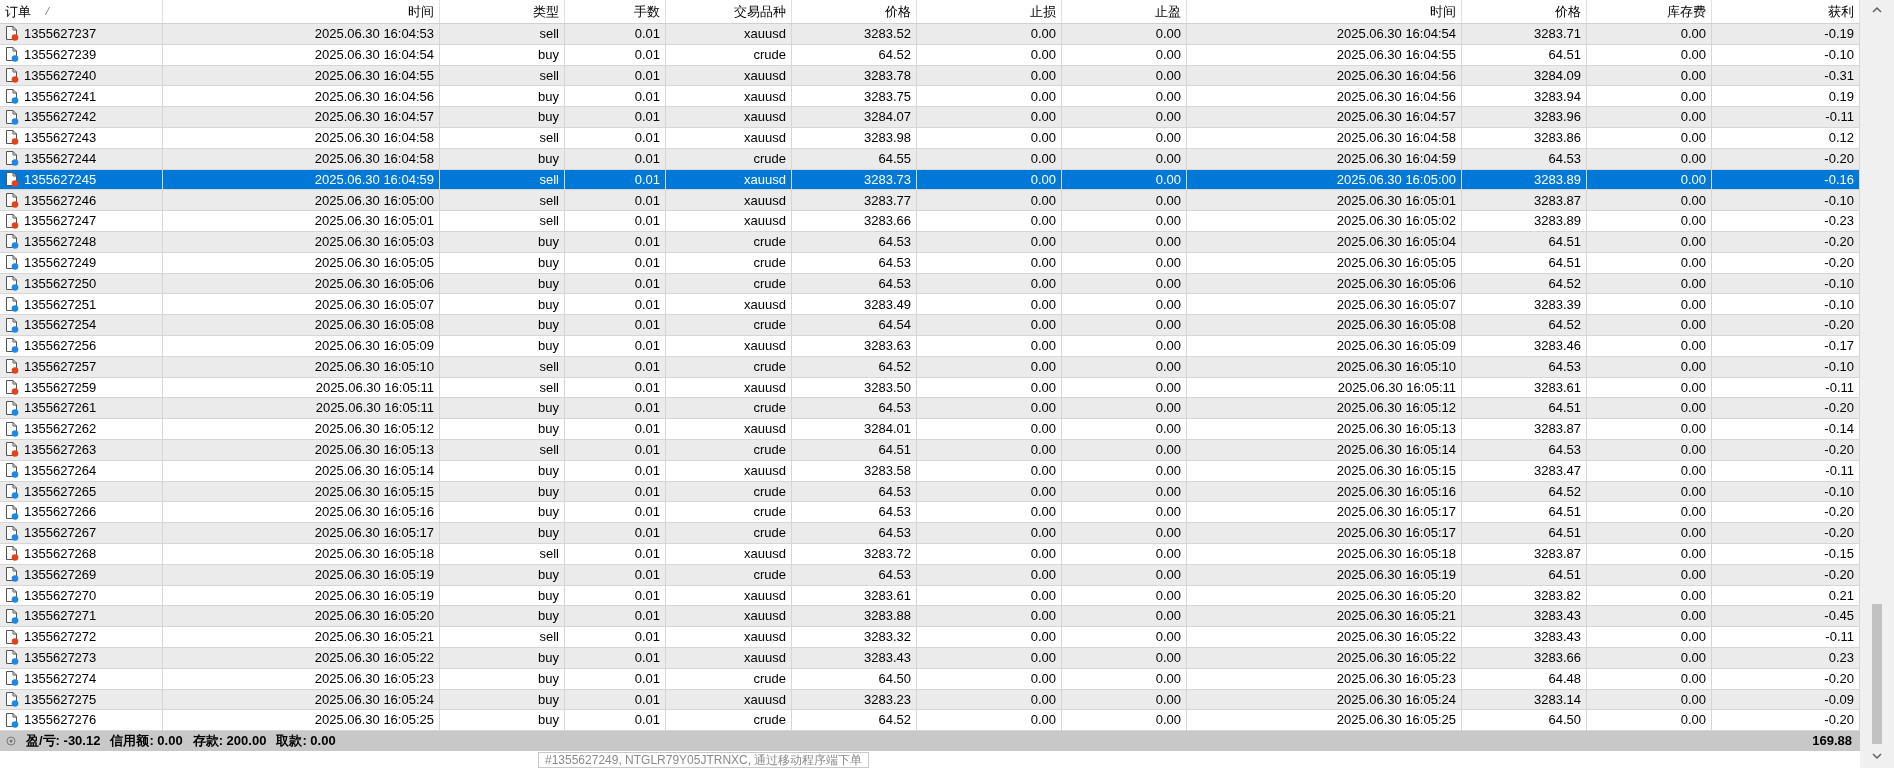 This screenshot has width=1894, height=768. I want to click on table-cell-text: 2025.06.30 16:05:13, so click(374, 450).